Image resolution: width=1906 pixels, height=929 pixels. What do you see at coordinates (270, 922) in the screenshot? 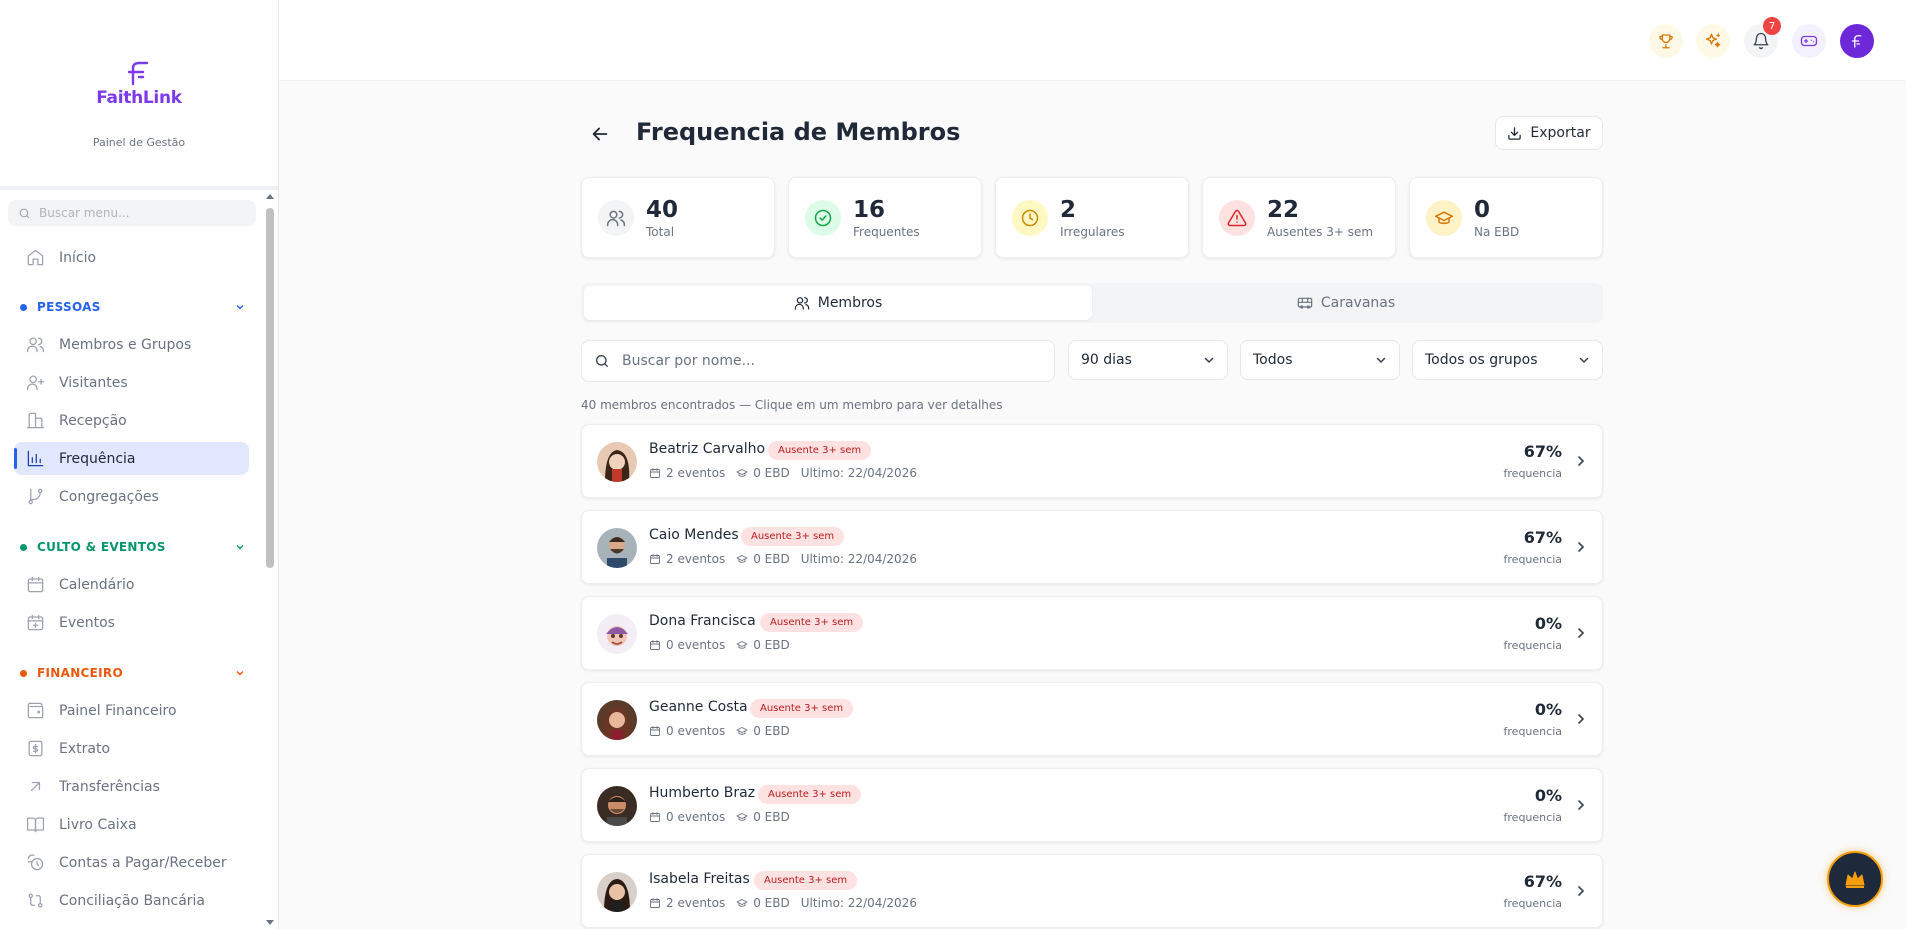
I see `scroll-down-arrow-icon` at bounding box center [270, 922].